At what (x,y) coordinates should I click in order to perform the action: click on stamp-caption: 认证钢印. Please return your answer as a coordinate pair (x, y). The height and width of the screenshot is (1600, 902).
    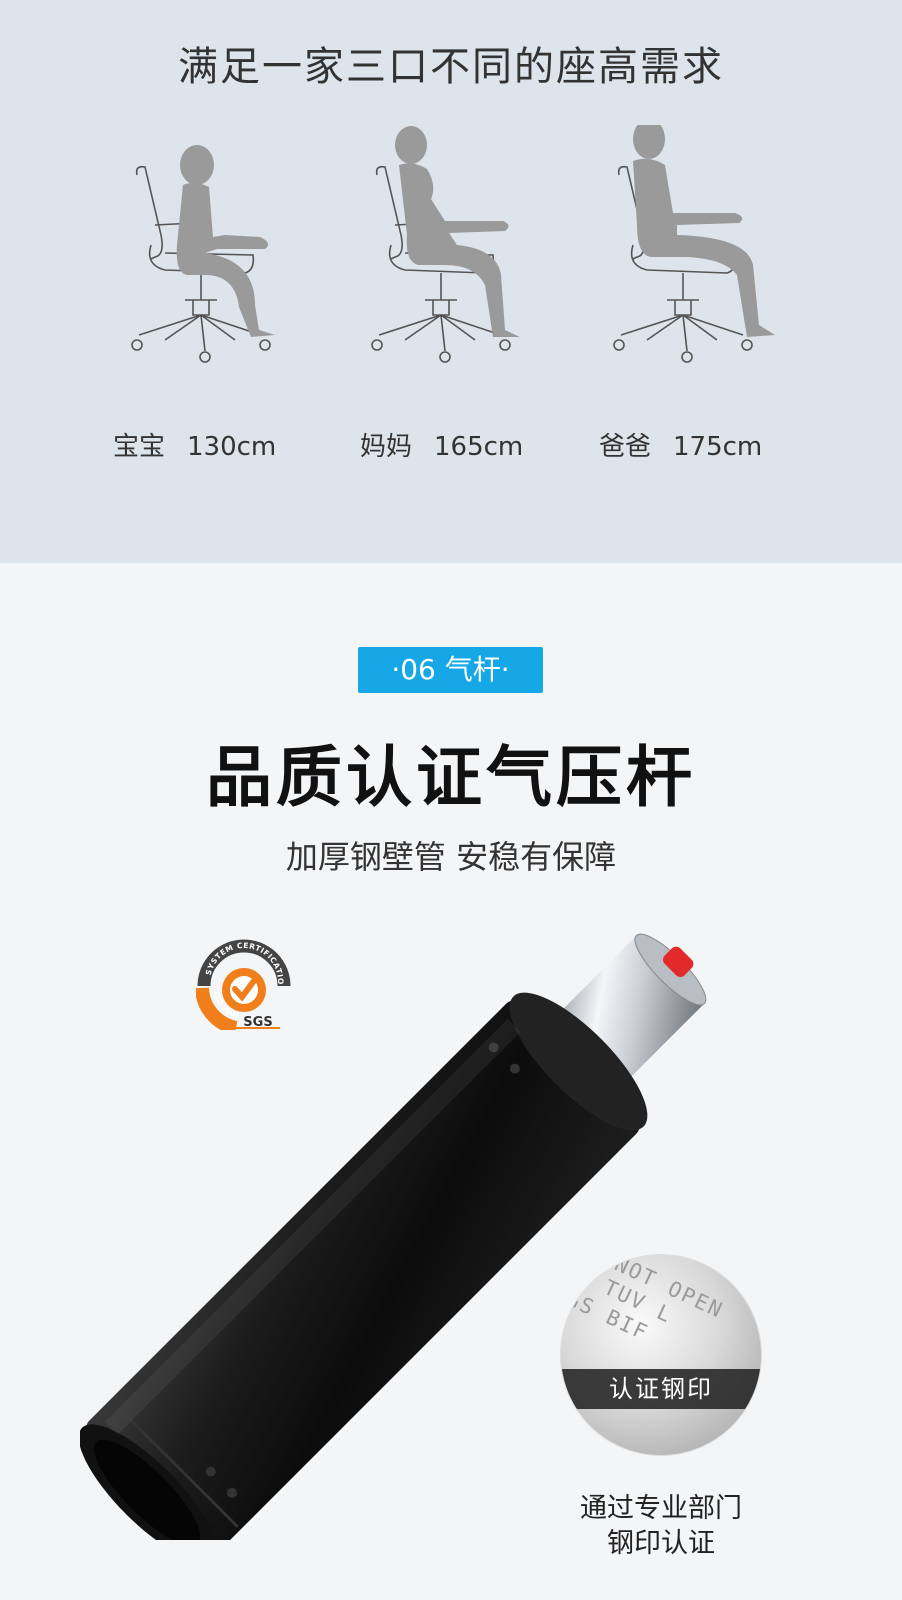
    Looking at the image, I should click on (661, 1389).